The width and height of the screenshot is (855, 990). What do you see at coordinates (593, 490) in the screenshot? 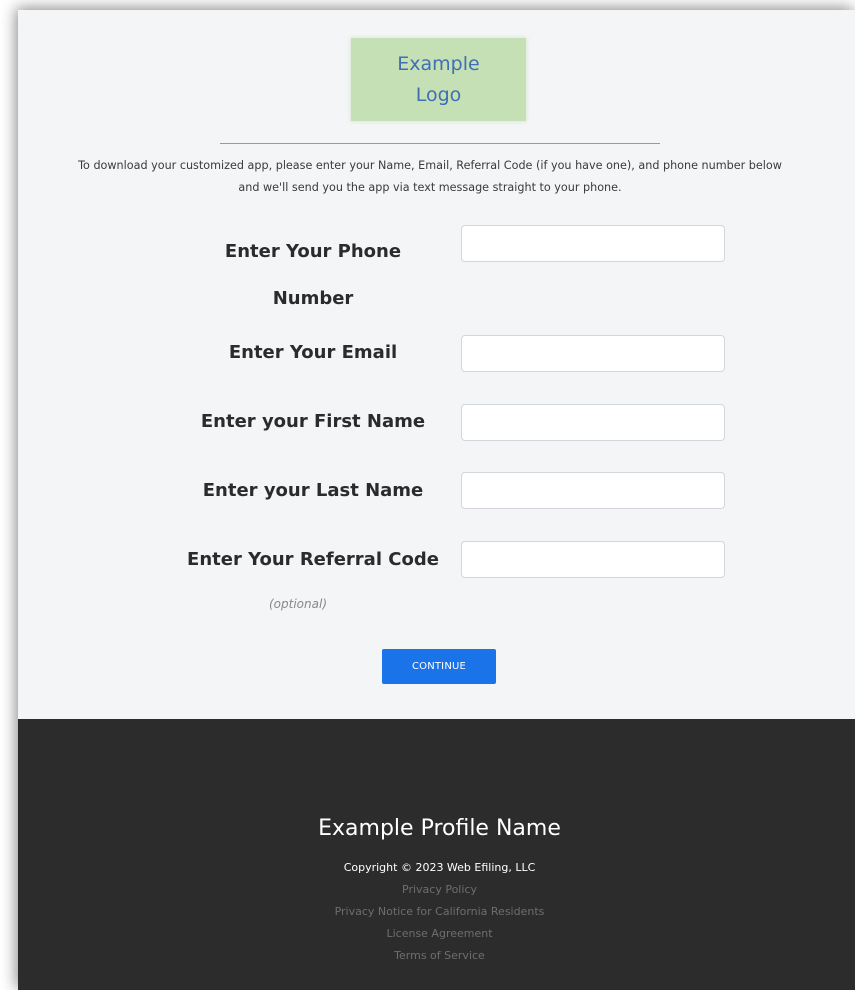
I see `last-name-input` at bounding box center [593, 490].